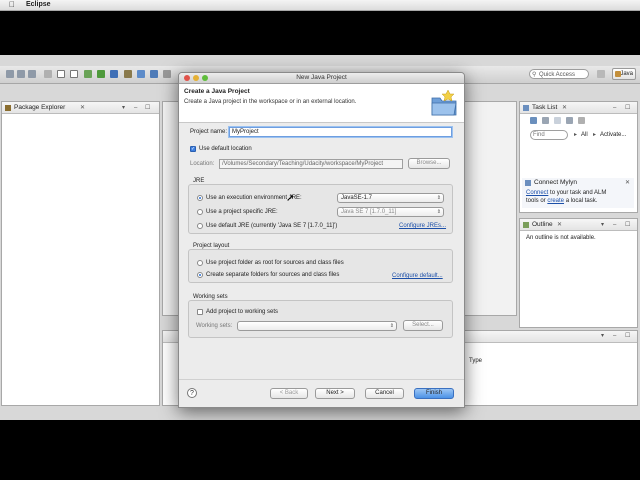 This screenshot has width=640, height=480. Describe the element at coordinates (384, 393) in the screenshot. I see `cancel-button: Cancel` at that location.